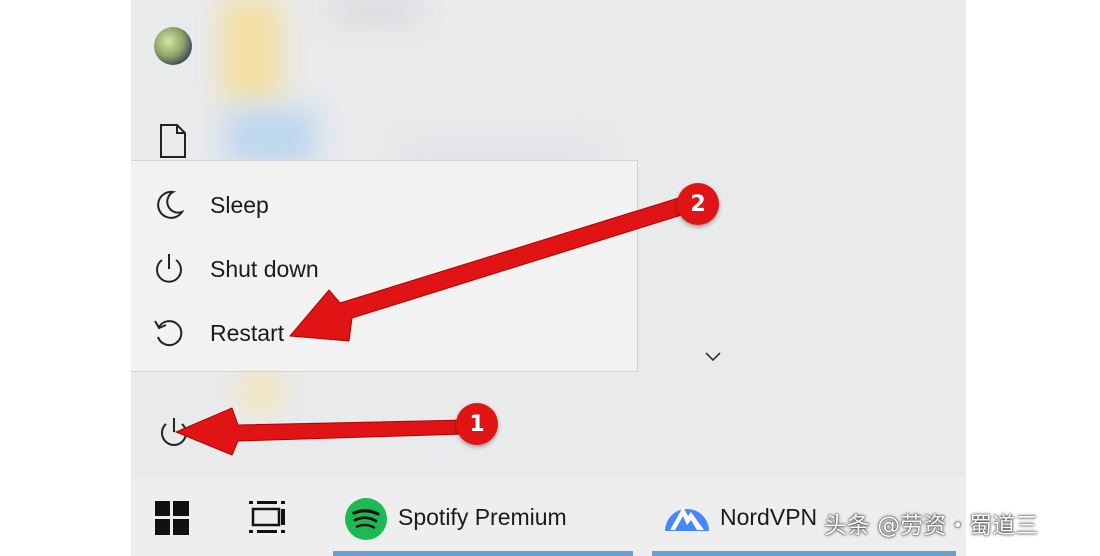 The image size is (1100, 556). Describe the element at coordinates (168, 333) in the screenshot. I see `restart-icon` at that location.